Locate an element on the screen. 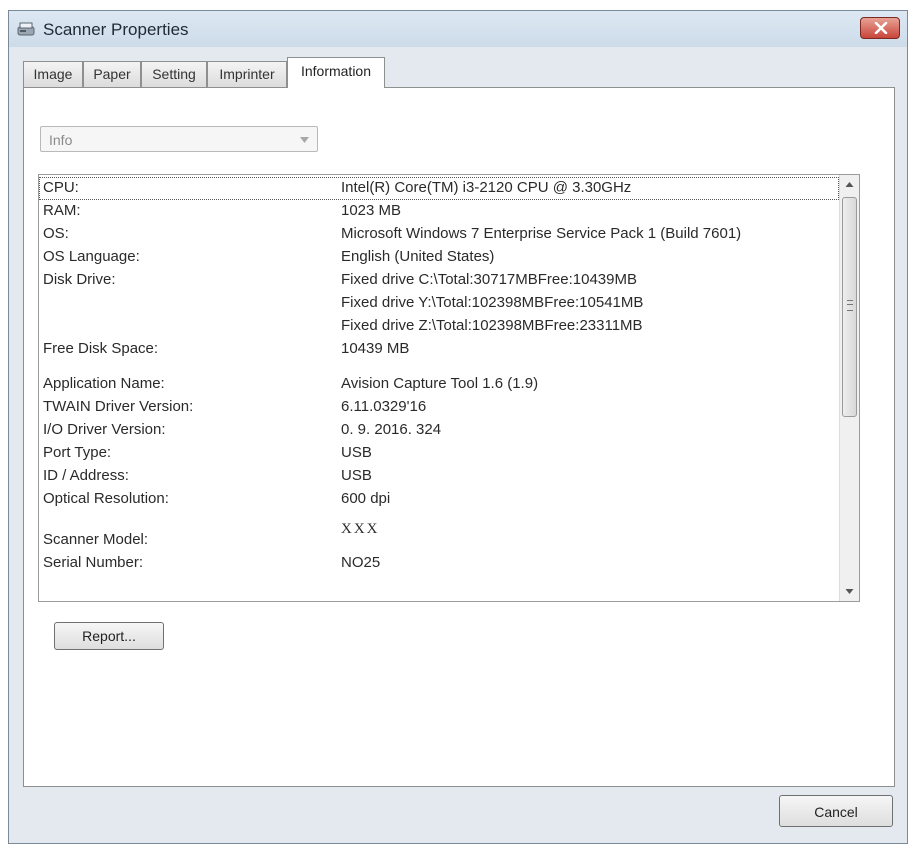 The image size is (918, 848). scrollbar-thumb is located at coordinates (849, 307).